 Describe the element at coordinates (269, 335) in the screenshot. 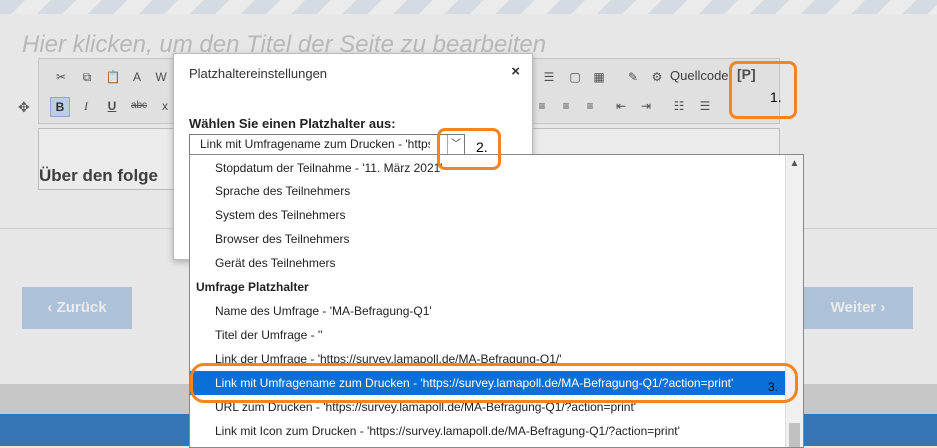

I see `dropdown-option-label: Titel der Umfrage - ''` at that location.